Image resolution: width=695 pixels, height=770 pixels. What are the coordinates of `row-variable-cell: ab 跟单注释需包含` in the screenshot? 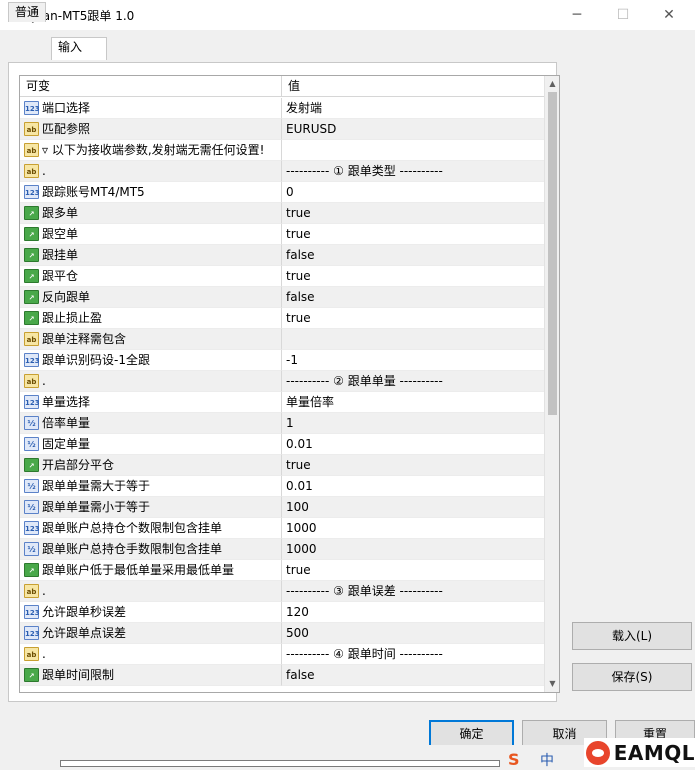 It's located at (151, 339).